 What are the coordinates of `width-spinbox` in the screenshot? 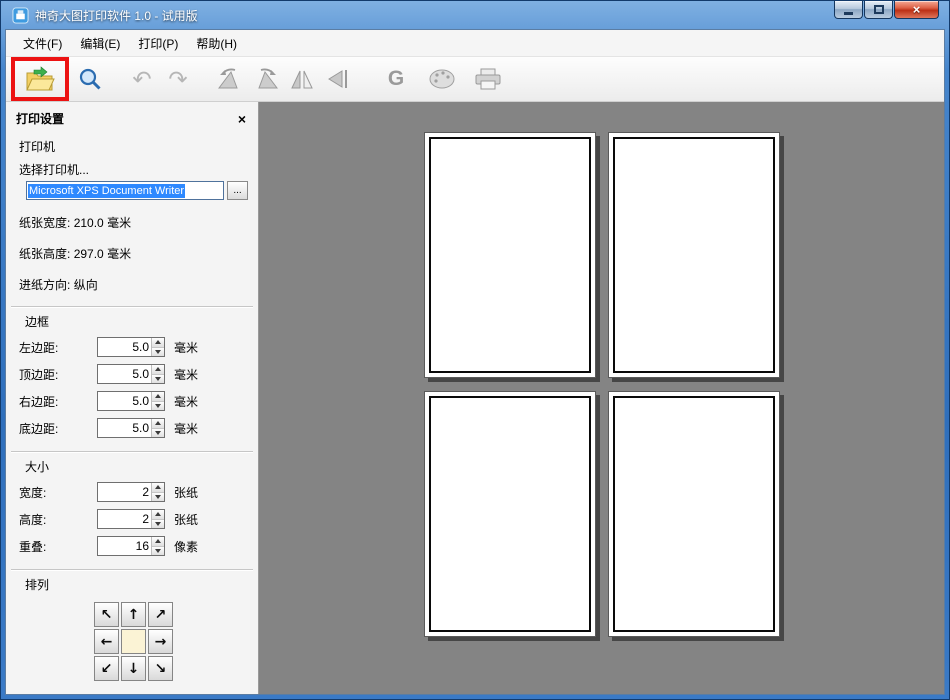 It's located at (131, 492).